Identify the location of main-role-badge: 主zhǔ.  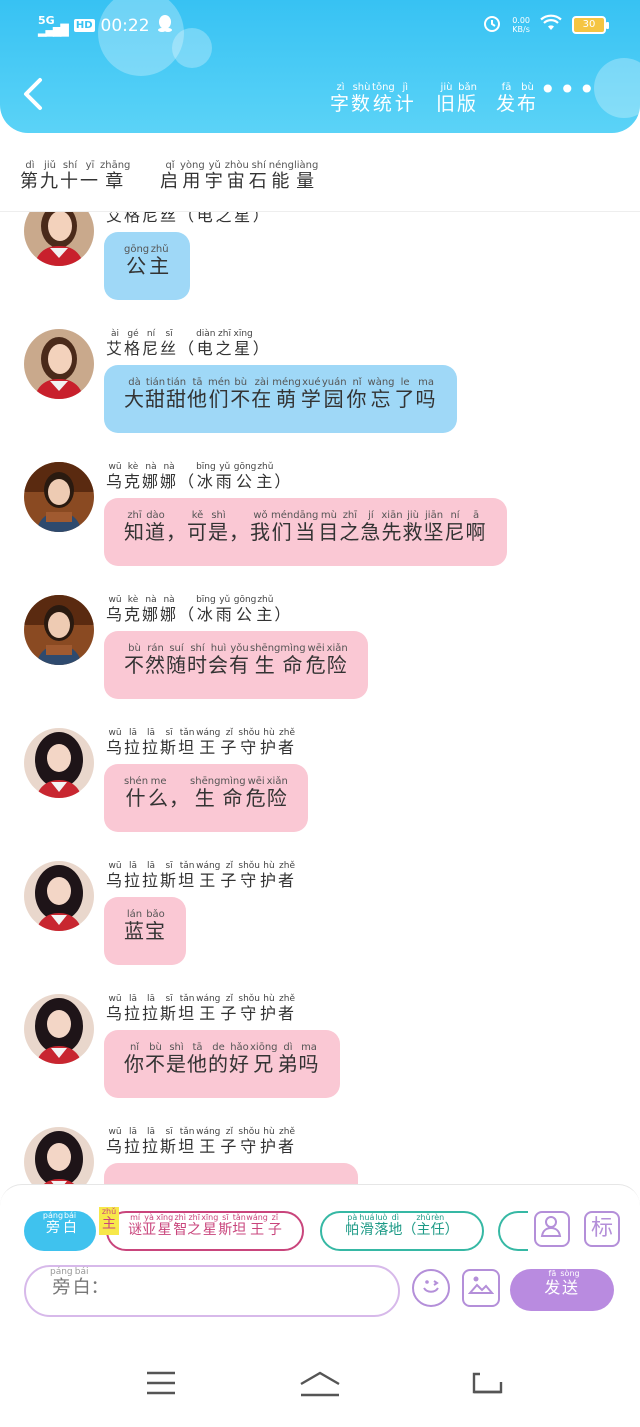
(109, 1221).